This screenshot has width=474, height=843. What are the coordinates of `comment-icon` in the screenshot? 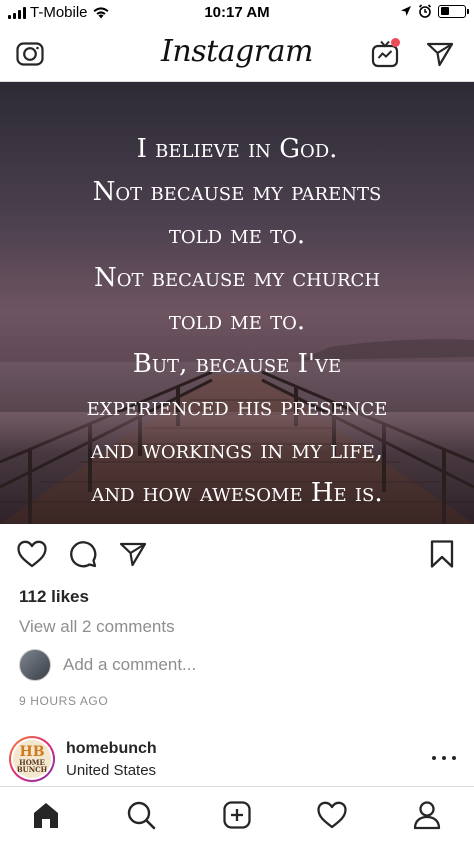 It's located at (83, 554).